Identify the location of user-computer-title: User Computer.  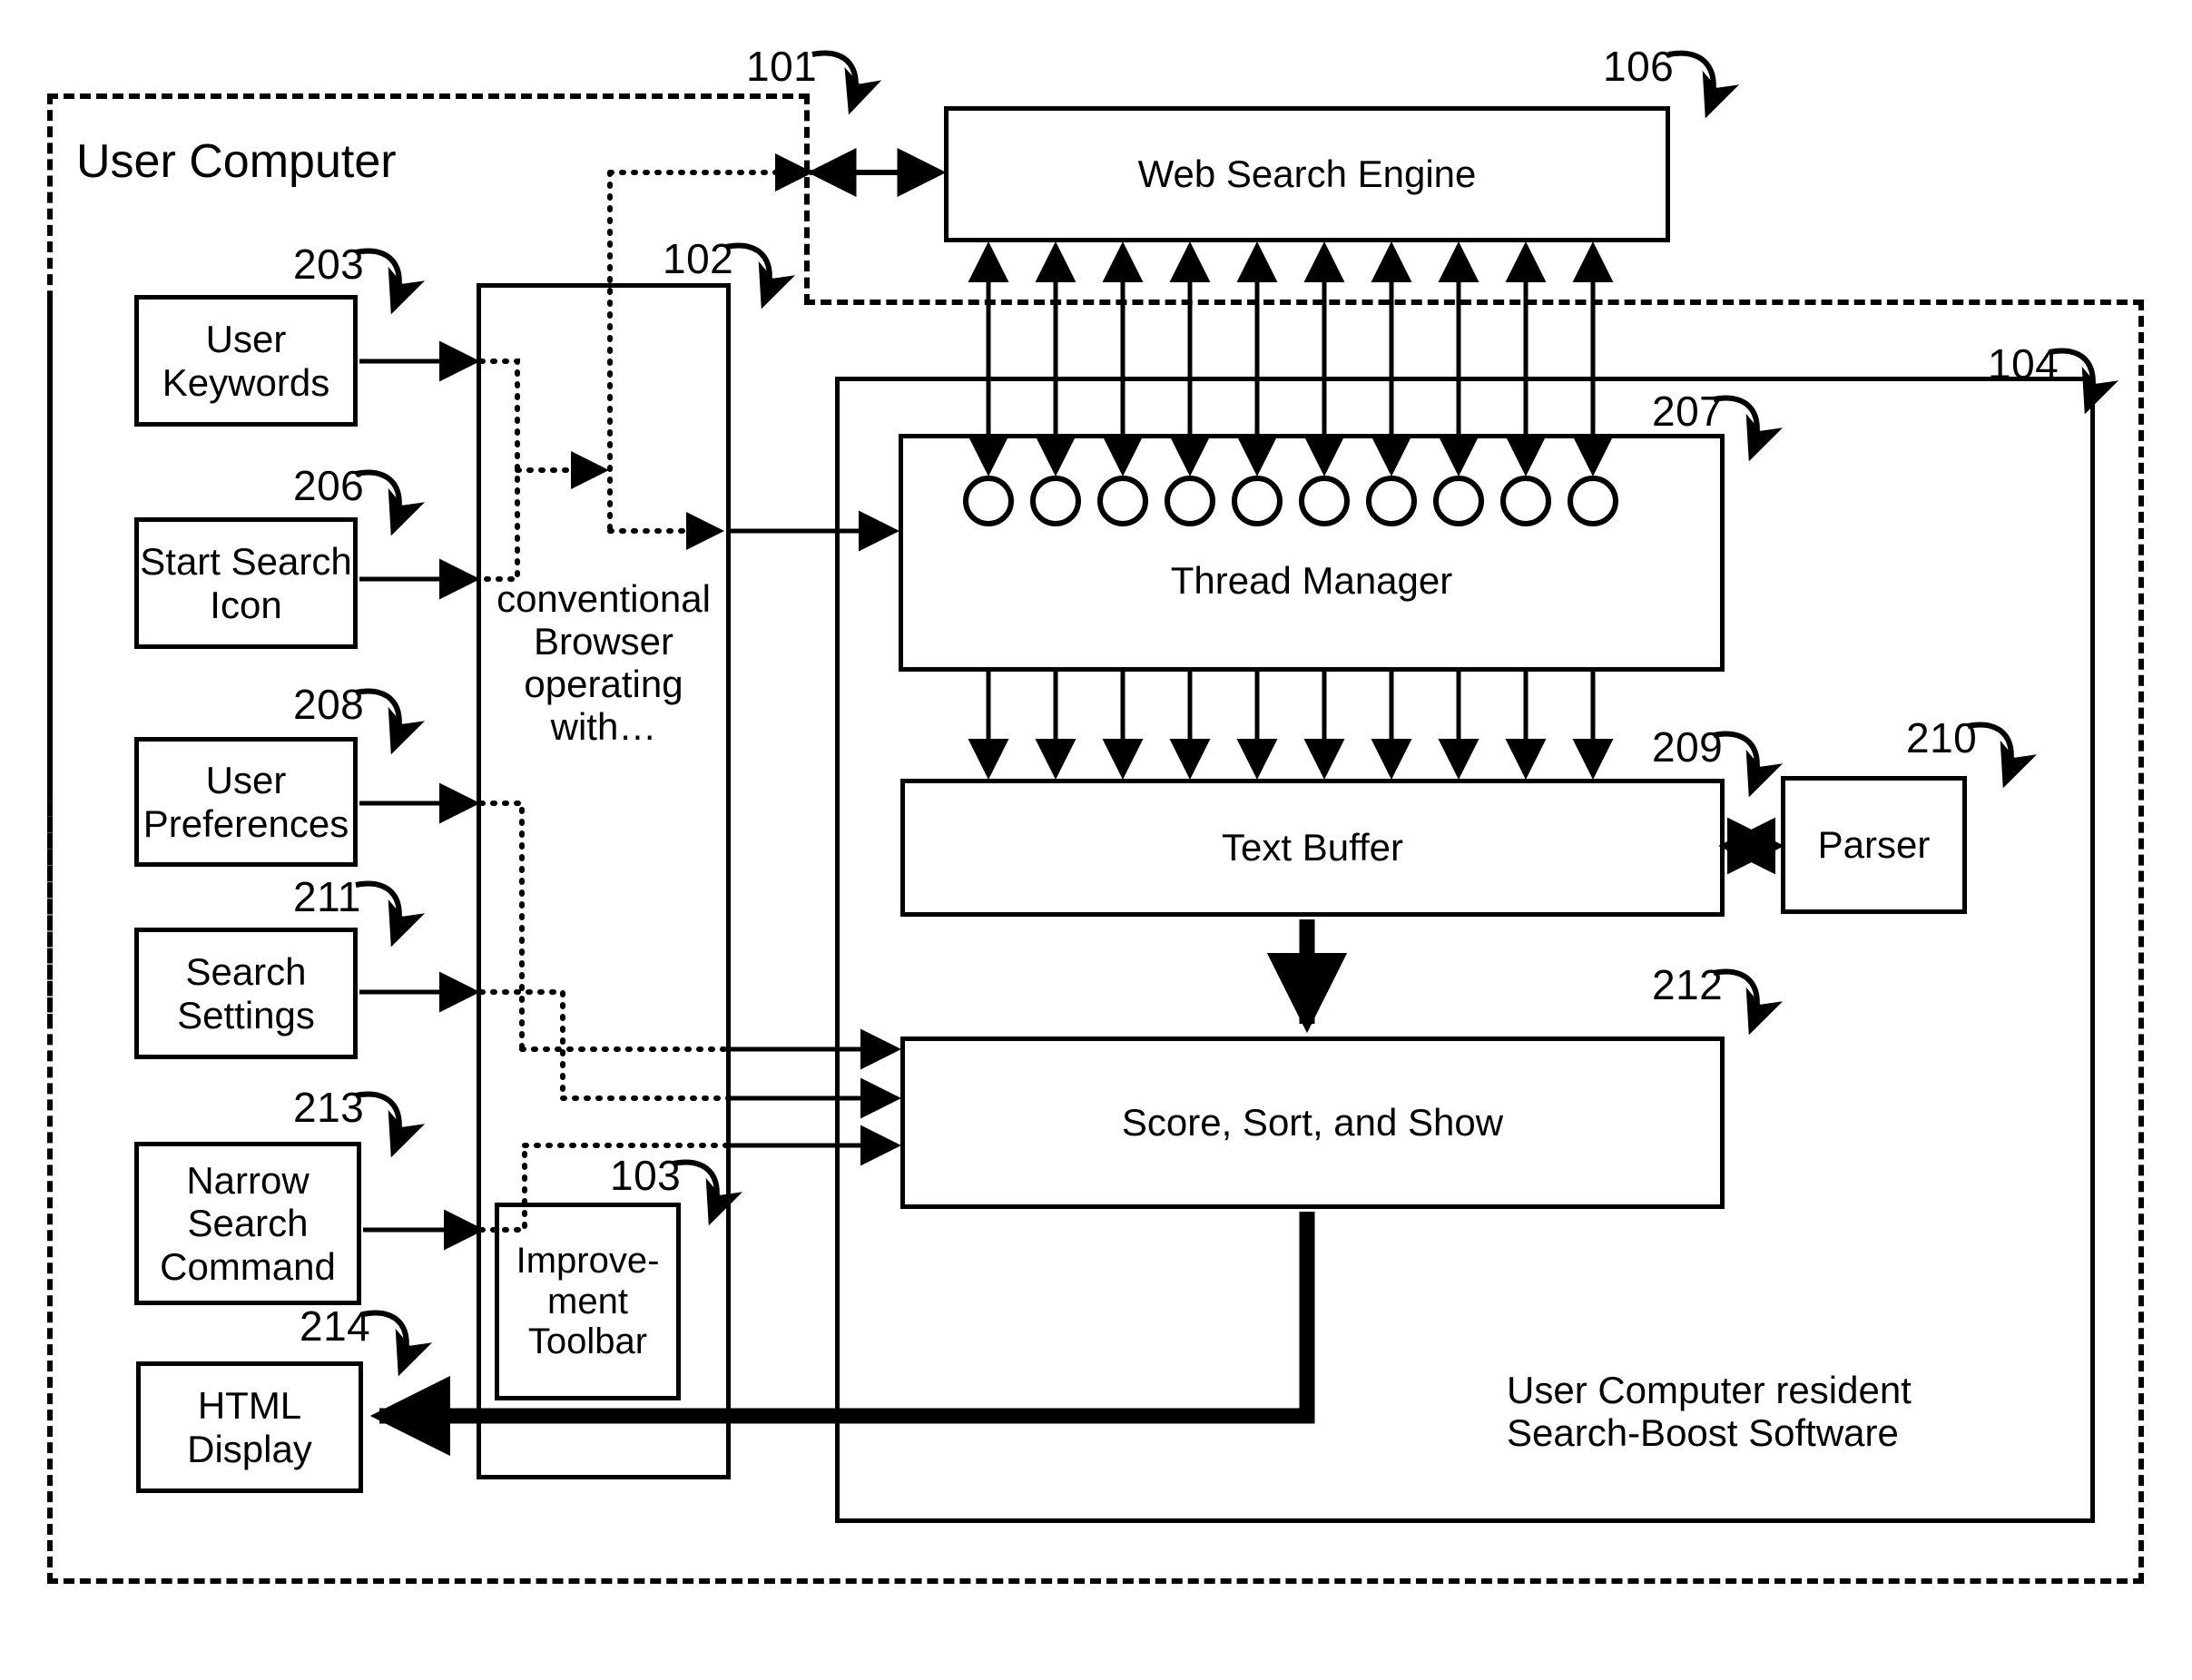
(236, 161).